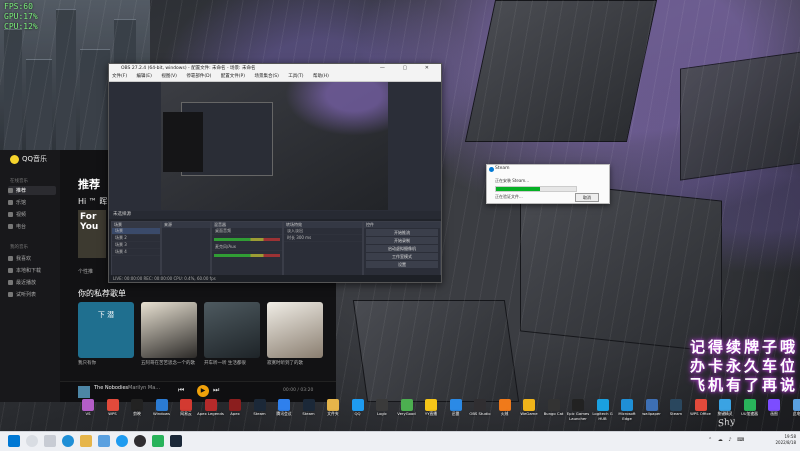 Image resolution: width=800 pixels, height=451 pixels. Describe the element at coordinates (274, 146) in the screenshot. I see `obs-preview` at that location.